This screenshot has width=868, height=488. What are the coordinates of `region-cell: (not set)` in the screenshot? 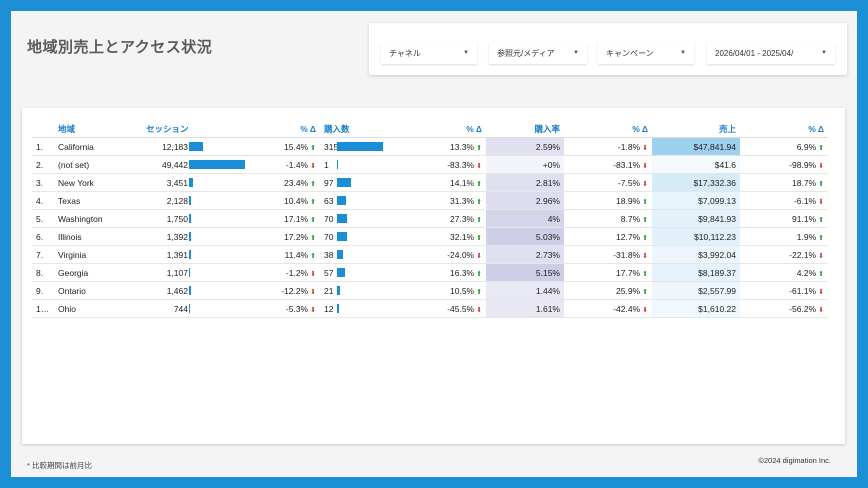 It's located at (98, 164).